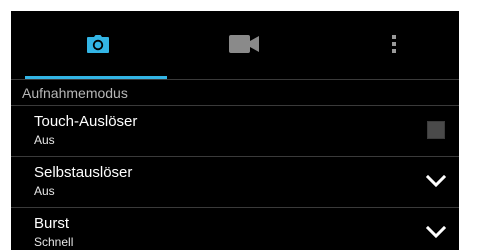 This screenshot has width=488, height=250. I want to click on tab-camera, so click(98, 44).